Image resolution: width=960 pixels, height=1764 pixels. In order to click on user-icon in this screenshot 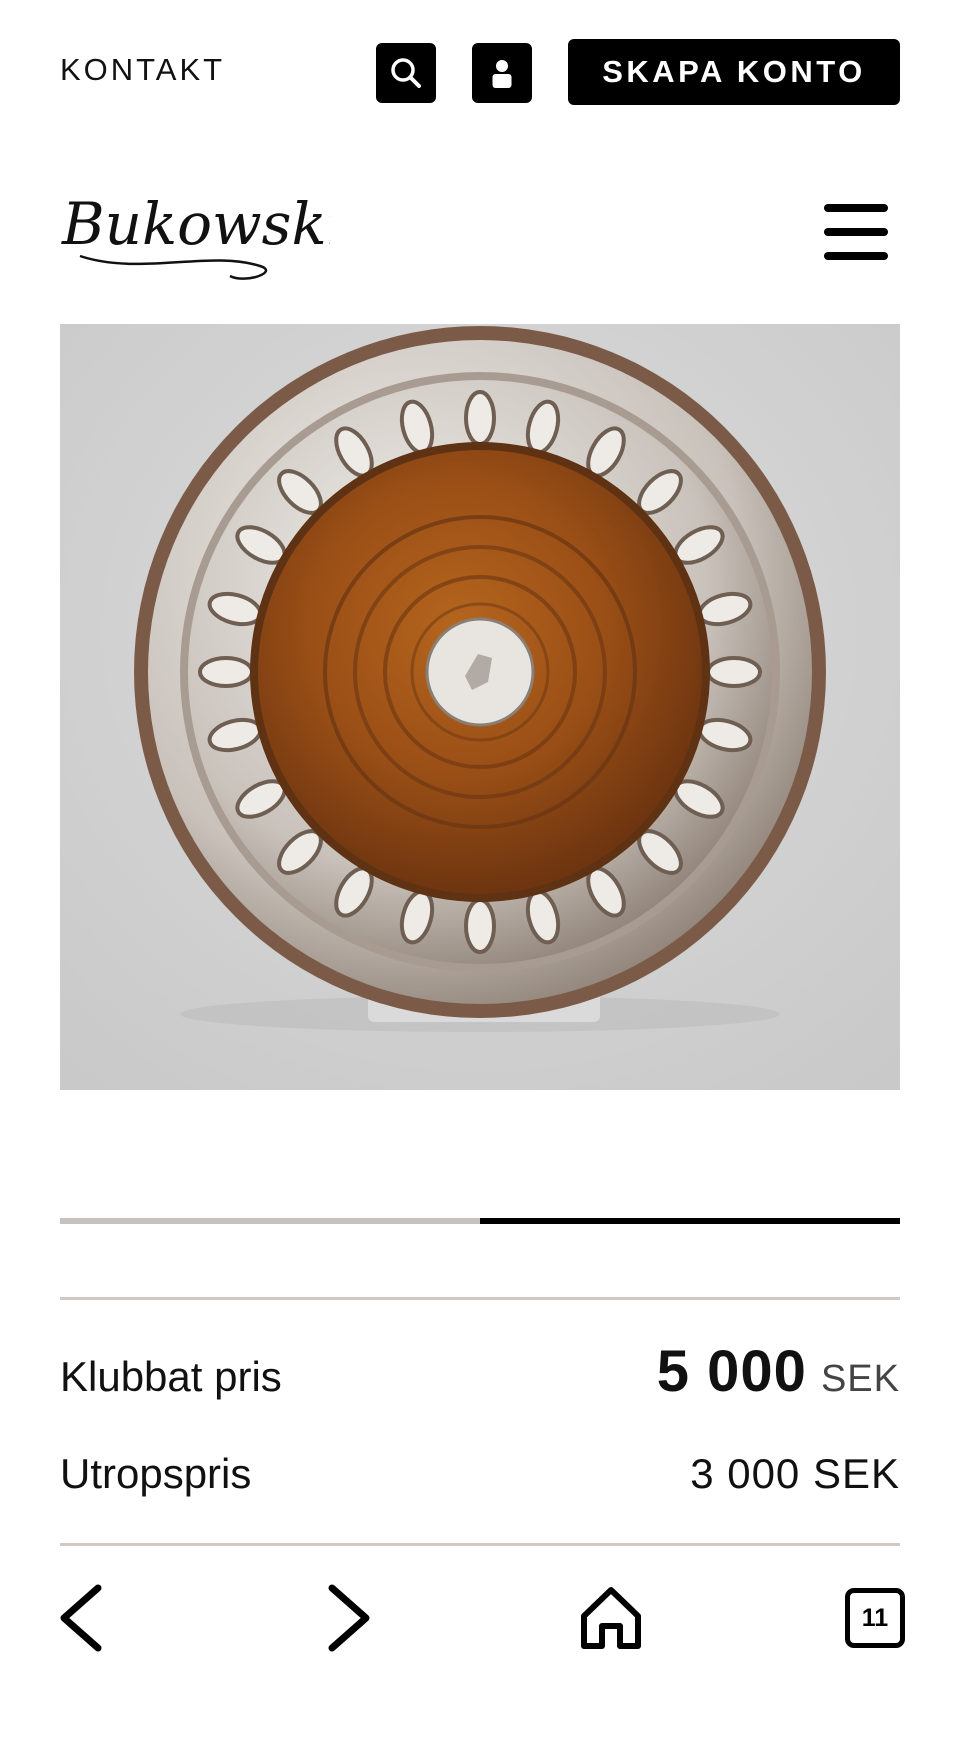, I will do `click(502, 74)`.